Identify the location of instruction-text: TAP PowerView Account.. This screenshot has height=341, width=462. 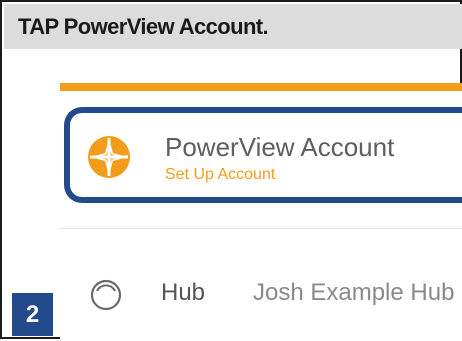
(143, 26).